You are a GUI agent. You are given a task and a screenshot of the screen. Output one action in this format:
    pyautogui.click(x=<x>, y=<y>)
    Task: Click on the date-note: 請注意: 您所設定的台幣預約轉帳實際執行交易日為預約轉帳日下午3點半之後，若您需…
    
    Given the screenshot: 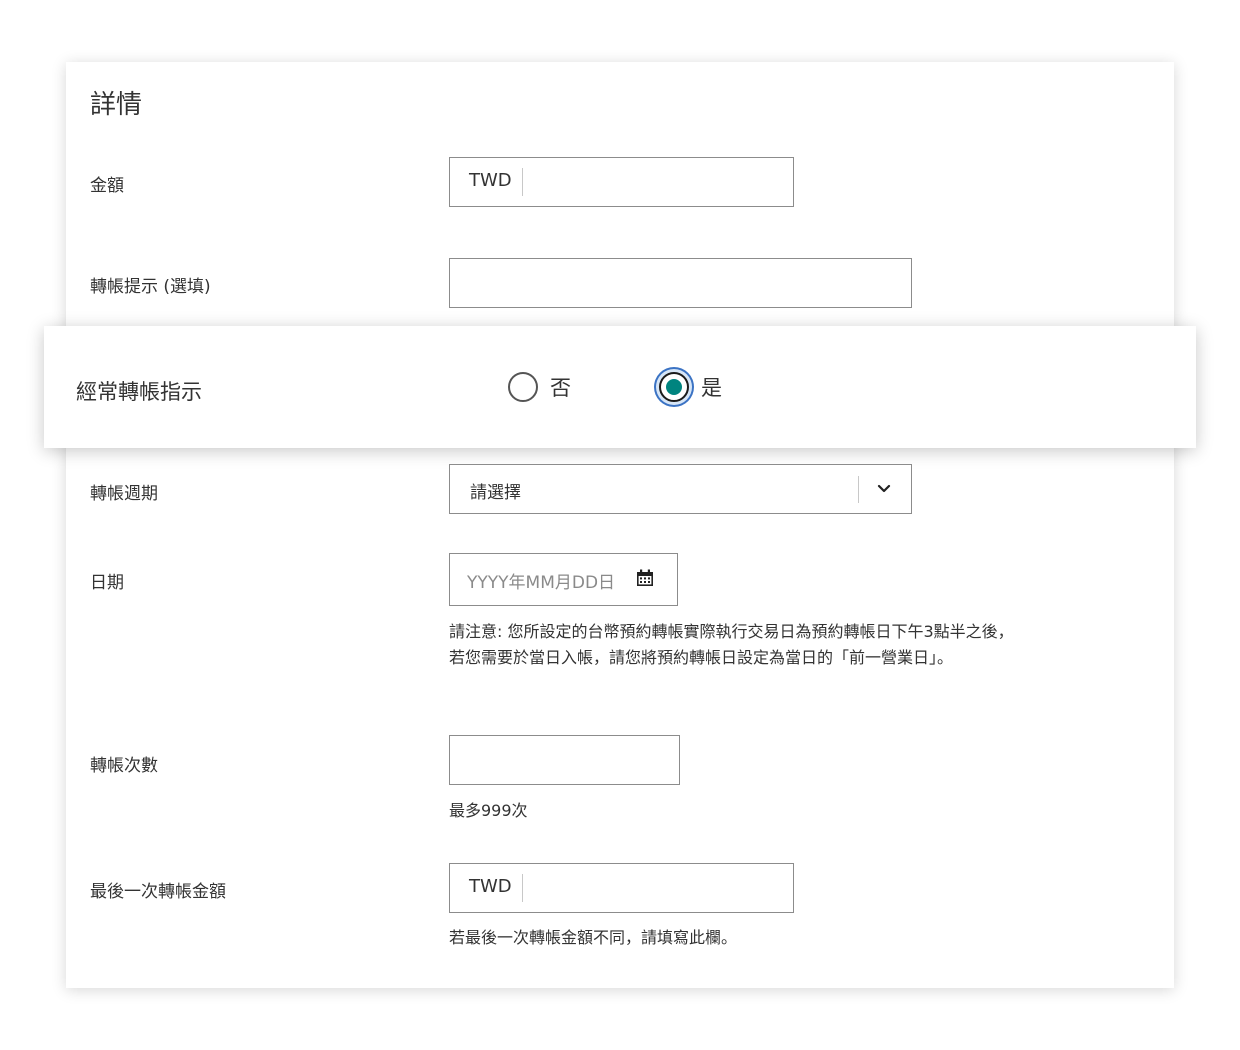 What is the action you would take?
    pyautogui.click(x=731, y=644)
    